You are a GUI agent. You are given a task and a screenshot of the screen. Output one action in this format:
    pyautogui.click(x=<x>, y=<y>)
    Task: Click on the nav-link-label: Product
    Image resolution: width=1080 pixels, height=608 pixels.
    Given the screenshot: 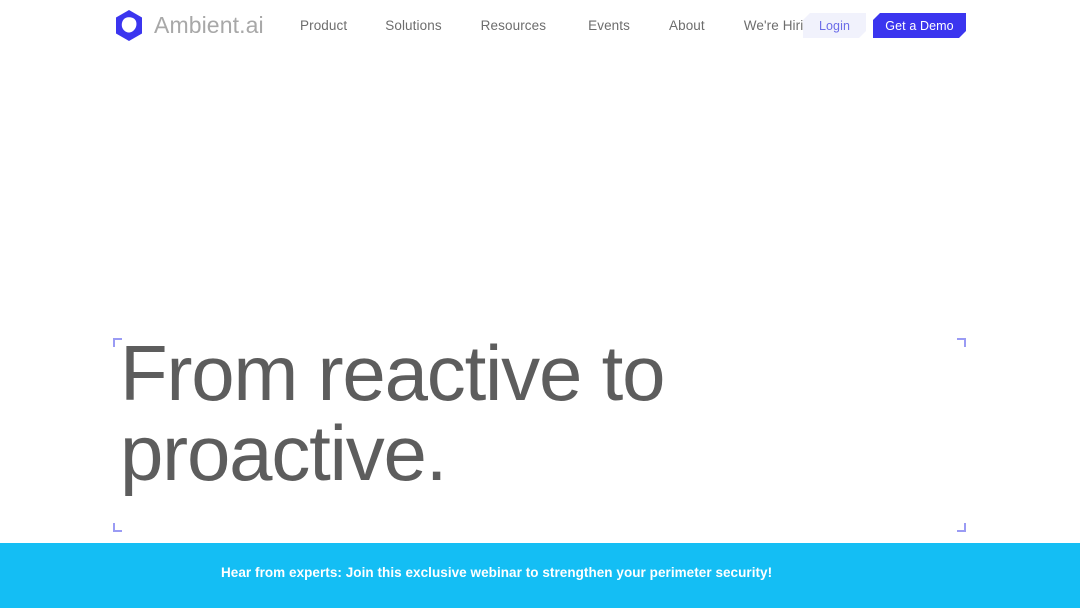 What is the action you would take?
    pyautogui.click(x=323, y=25)
    